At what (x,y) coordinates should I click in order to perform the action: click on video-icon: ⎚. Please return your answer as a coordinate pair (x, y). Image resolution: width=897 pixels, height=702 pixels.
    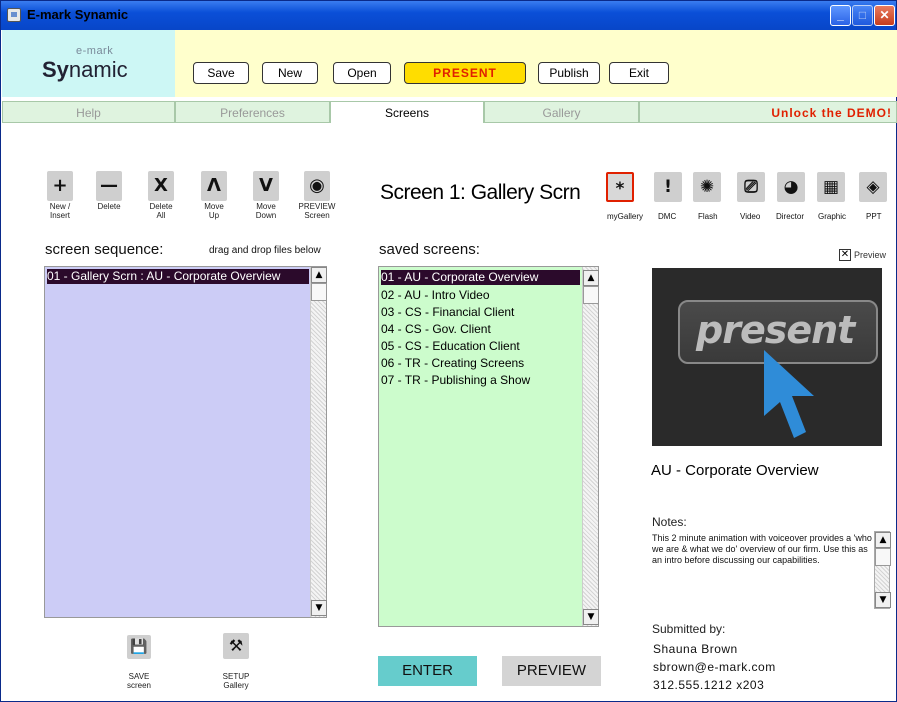
    Looking at the image, I should click on (751, 187).